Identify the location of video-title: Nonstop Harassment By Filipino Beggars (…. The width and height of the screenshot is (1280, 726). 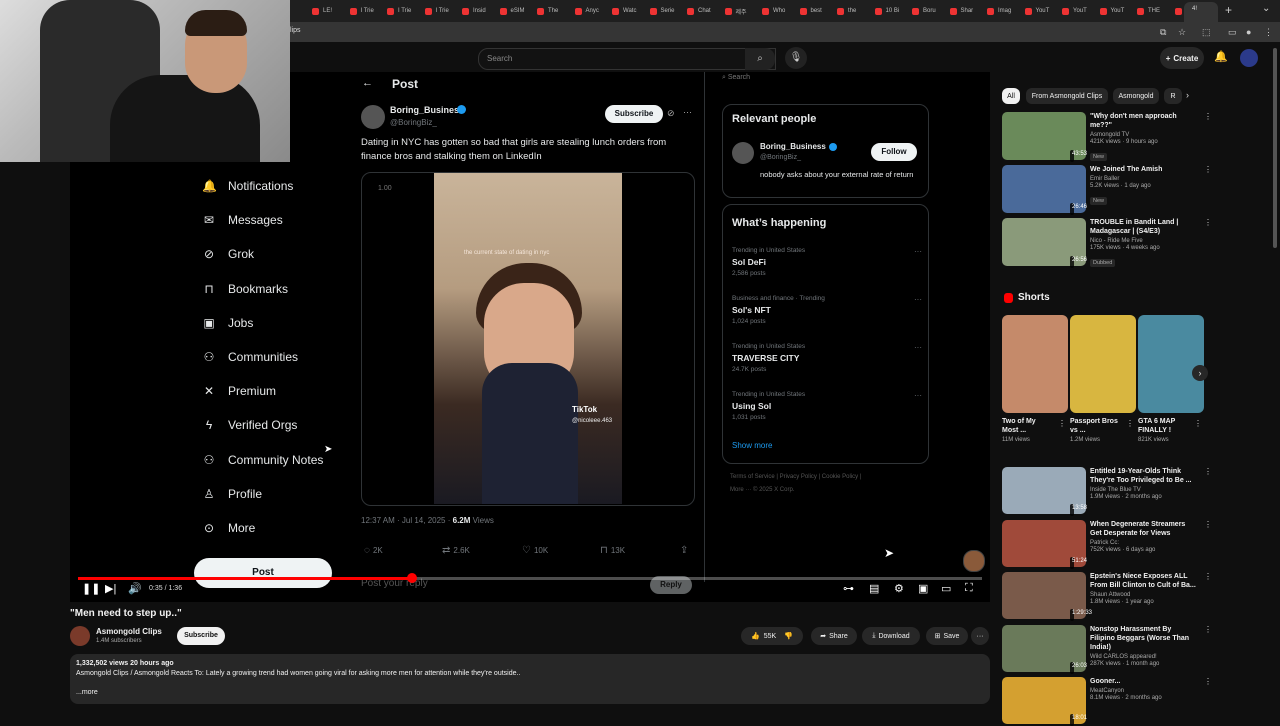
(1144, 638).